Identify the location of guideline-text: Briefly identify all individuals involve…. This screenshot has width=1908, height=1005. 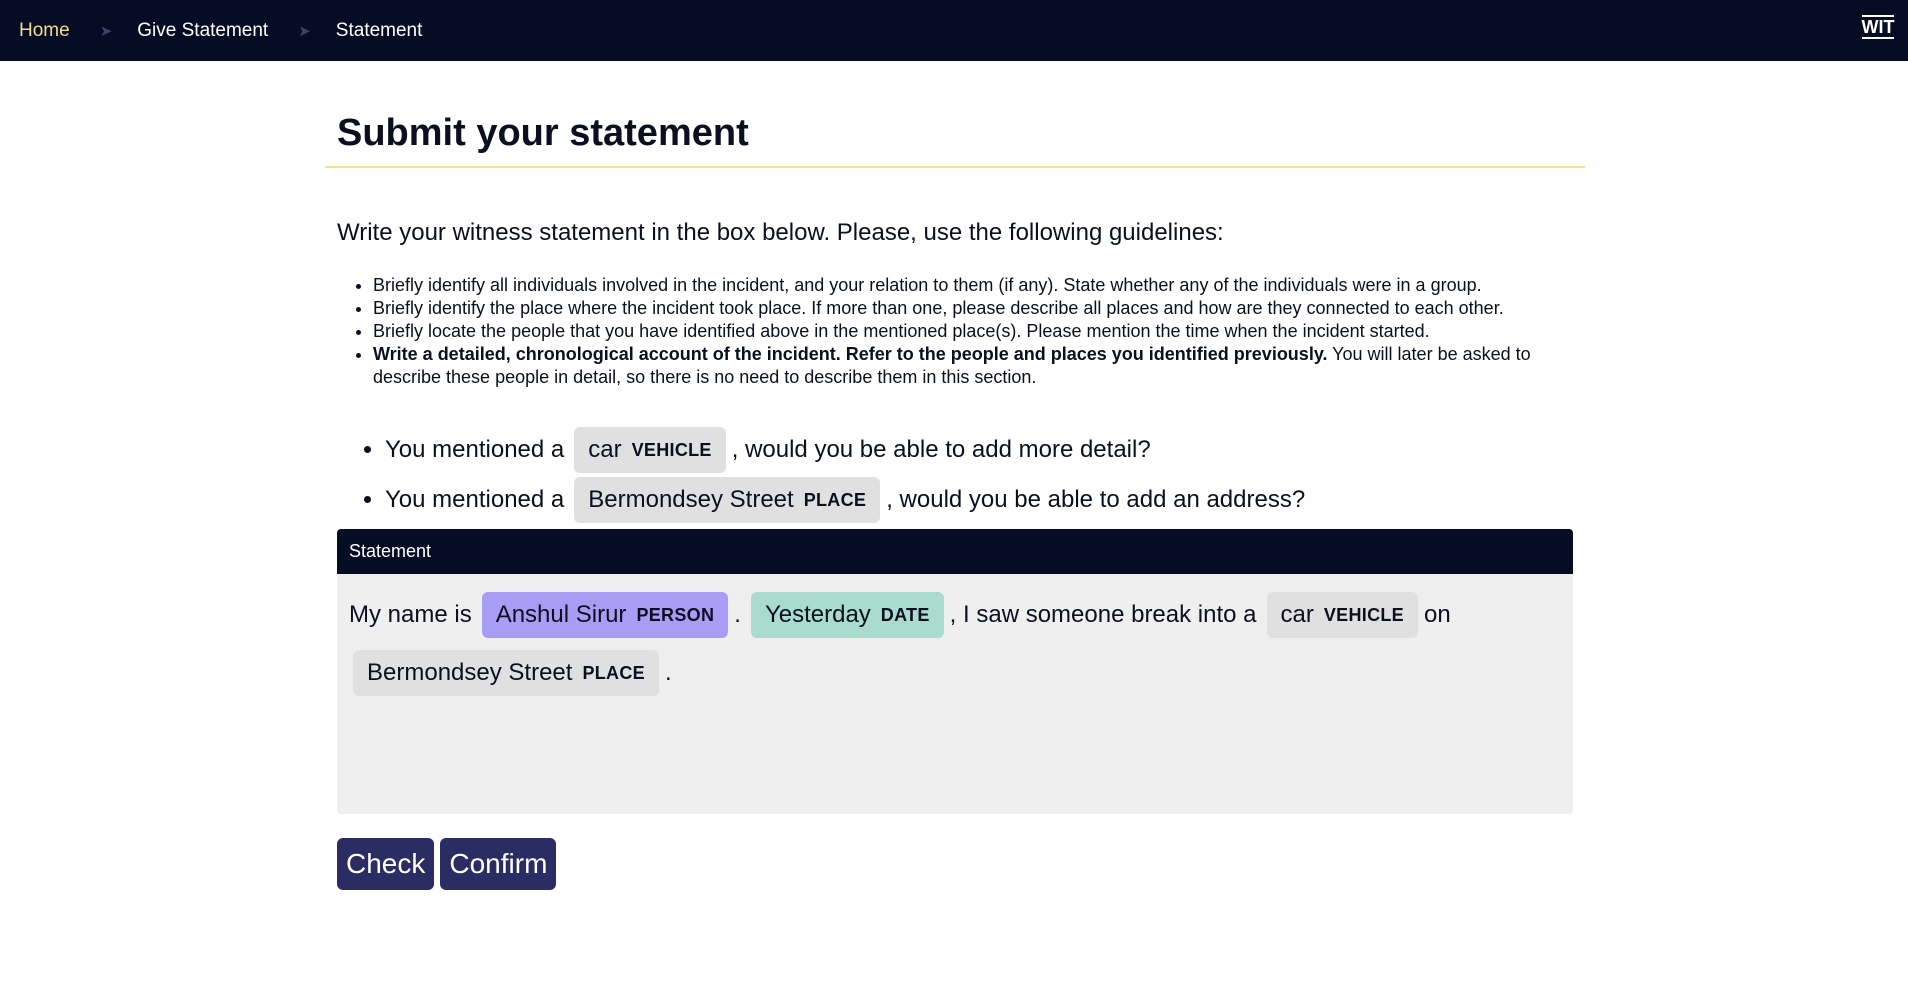
(927, 285).